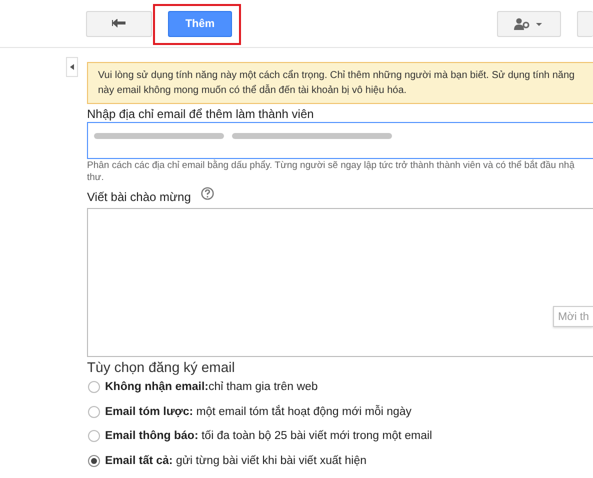 The height and width of the screenshot is (478, 593). Describe the element at coordinates (258, 412) in the screenshot. I see `option-label: Email tóm lược: một email tóm tắt hoạt động mới mỗi ngày` at that location.